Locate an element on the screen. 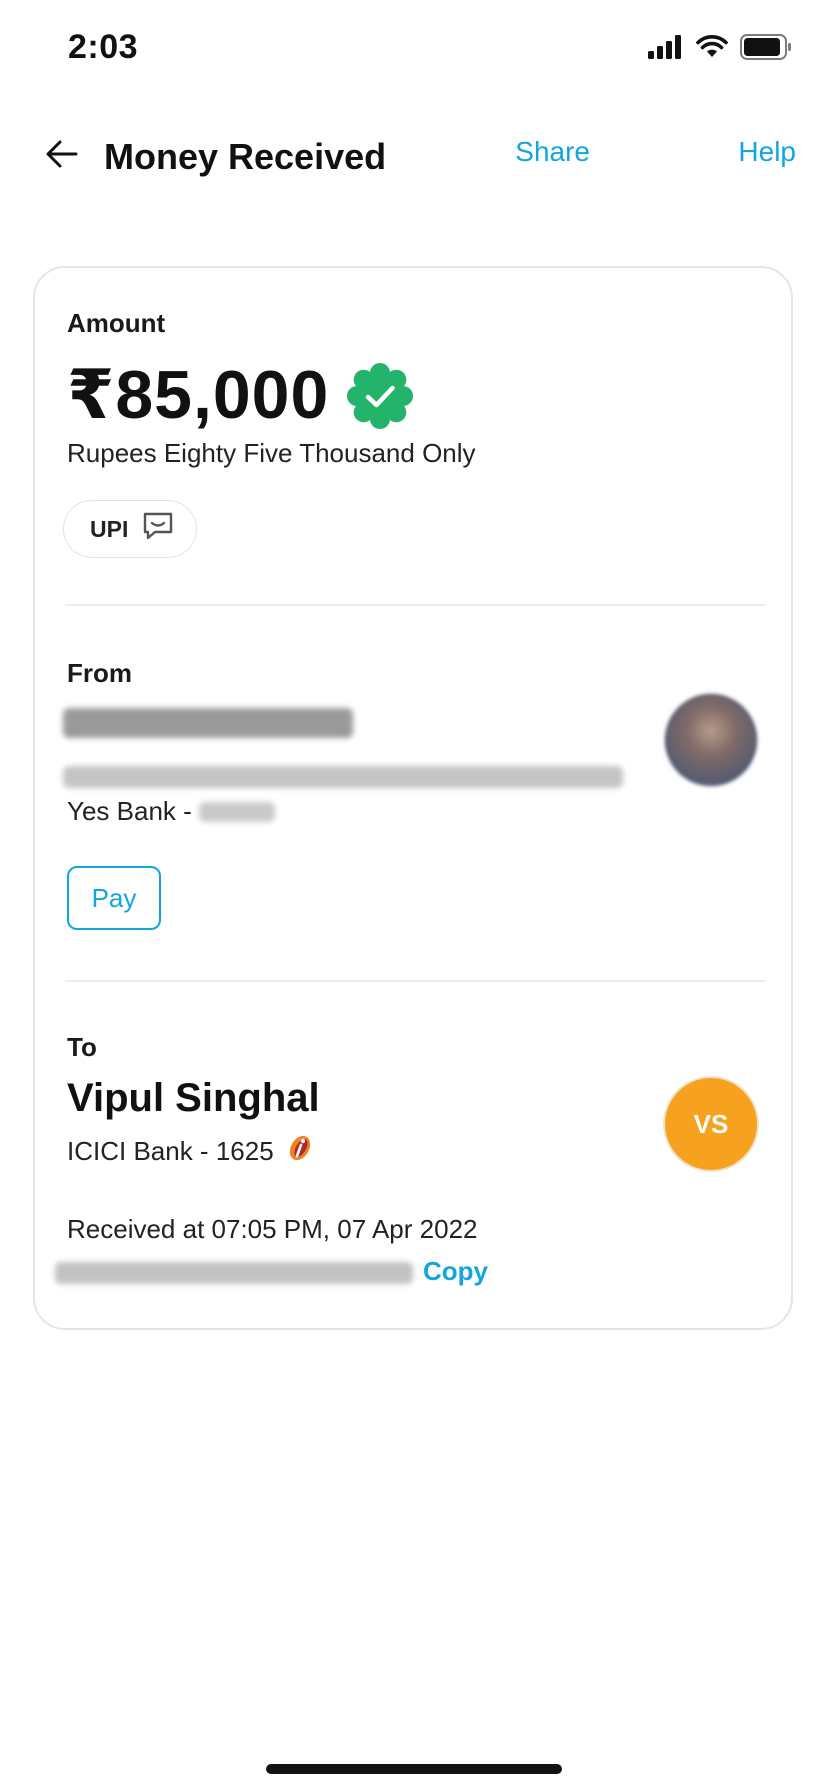 This screenshot has width=828, height=1792. battery-icon is located at coordinates (766, 49).